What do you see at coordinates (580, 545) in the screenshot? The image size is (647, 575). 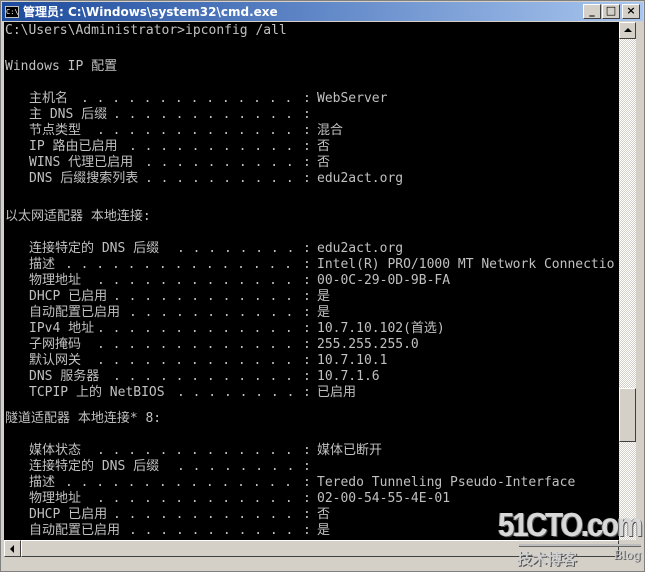 I see `watermark-divider` at bounding box center [580, 545].